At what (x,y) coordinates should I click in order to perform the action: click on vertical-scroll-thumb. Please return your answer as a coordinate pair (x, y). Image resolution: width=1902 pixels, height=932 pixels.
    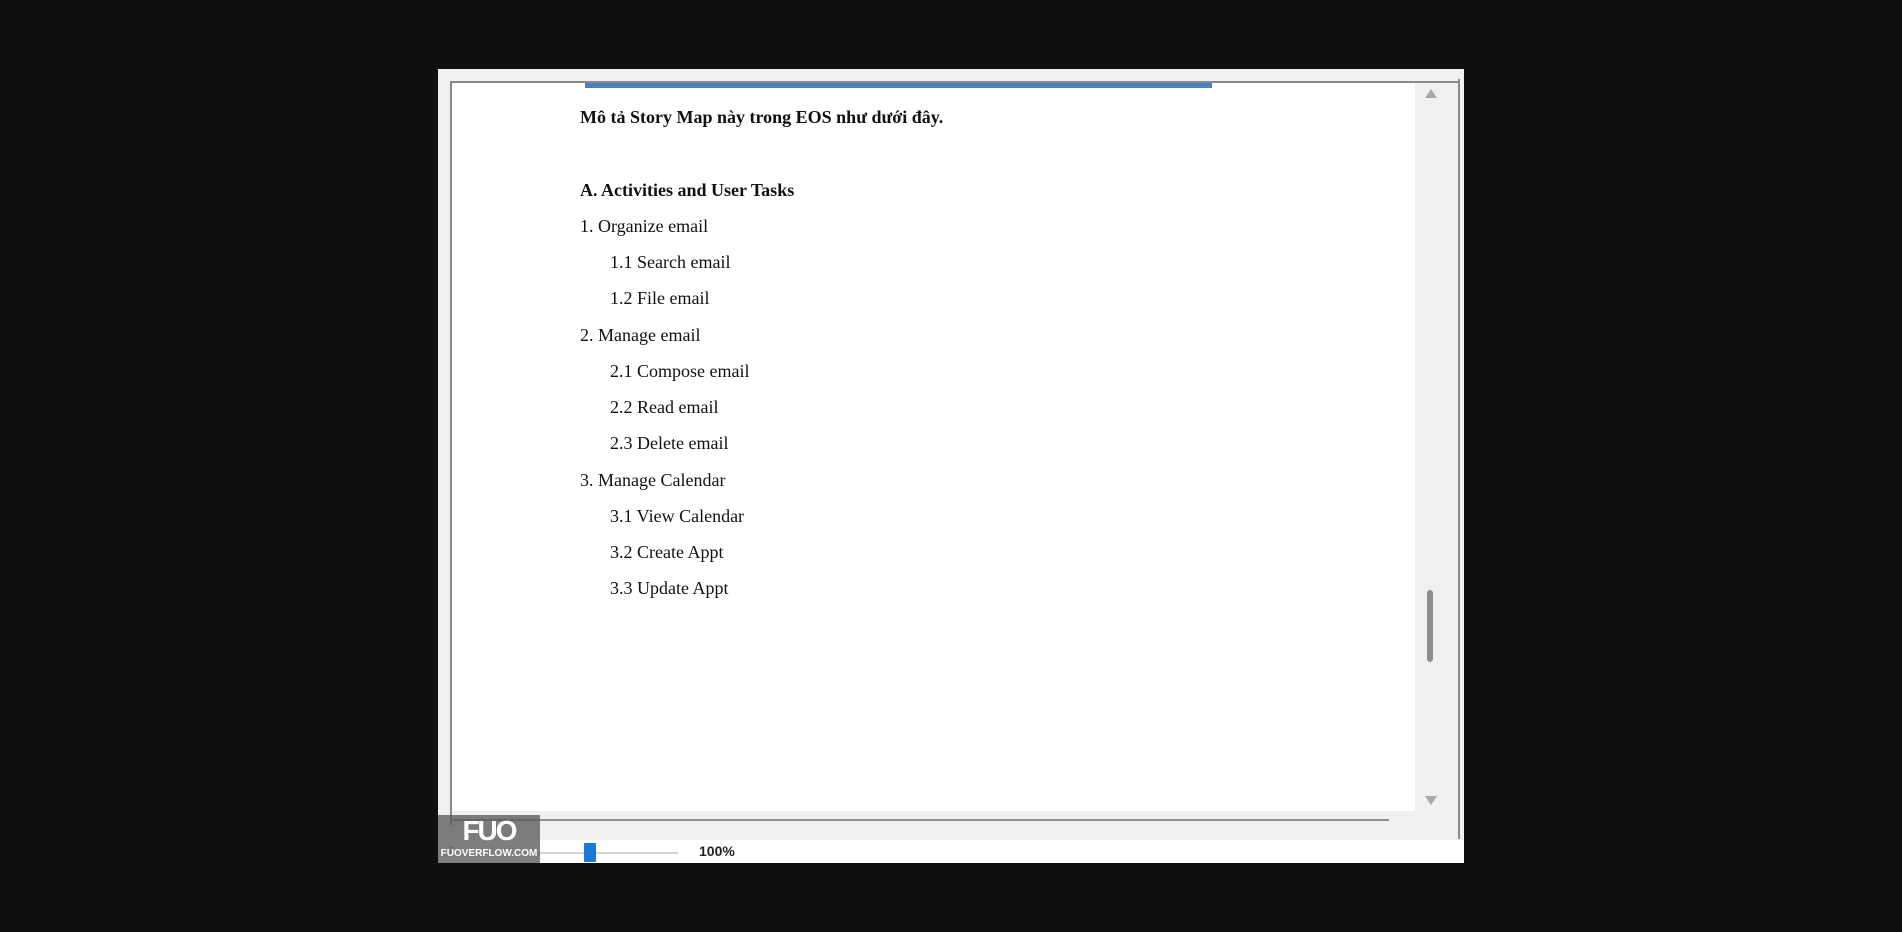
    Looking at the image, I should click on (1430, 626).